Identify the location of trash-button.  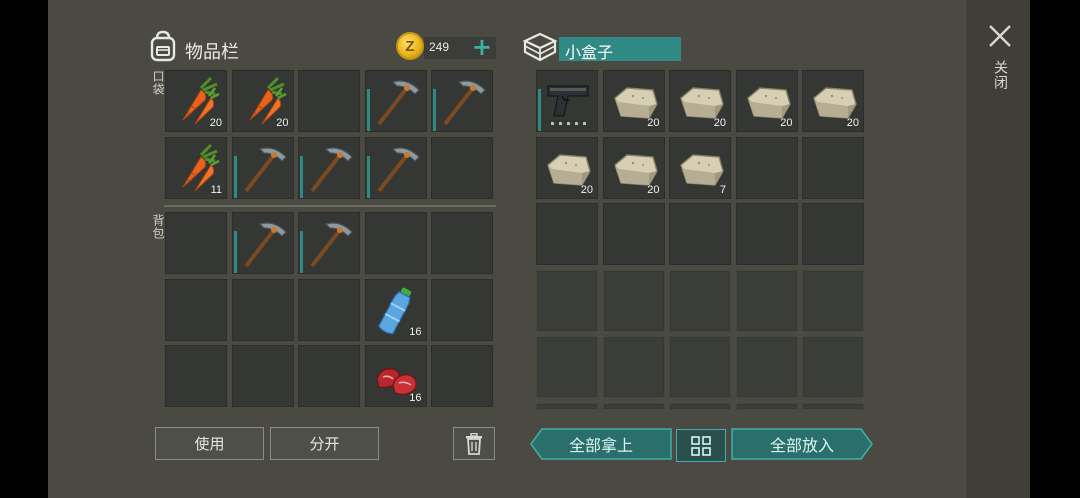
(474, 443).